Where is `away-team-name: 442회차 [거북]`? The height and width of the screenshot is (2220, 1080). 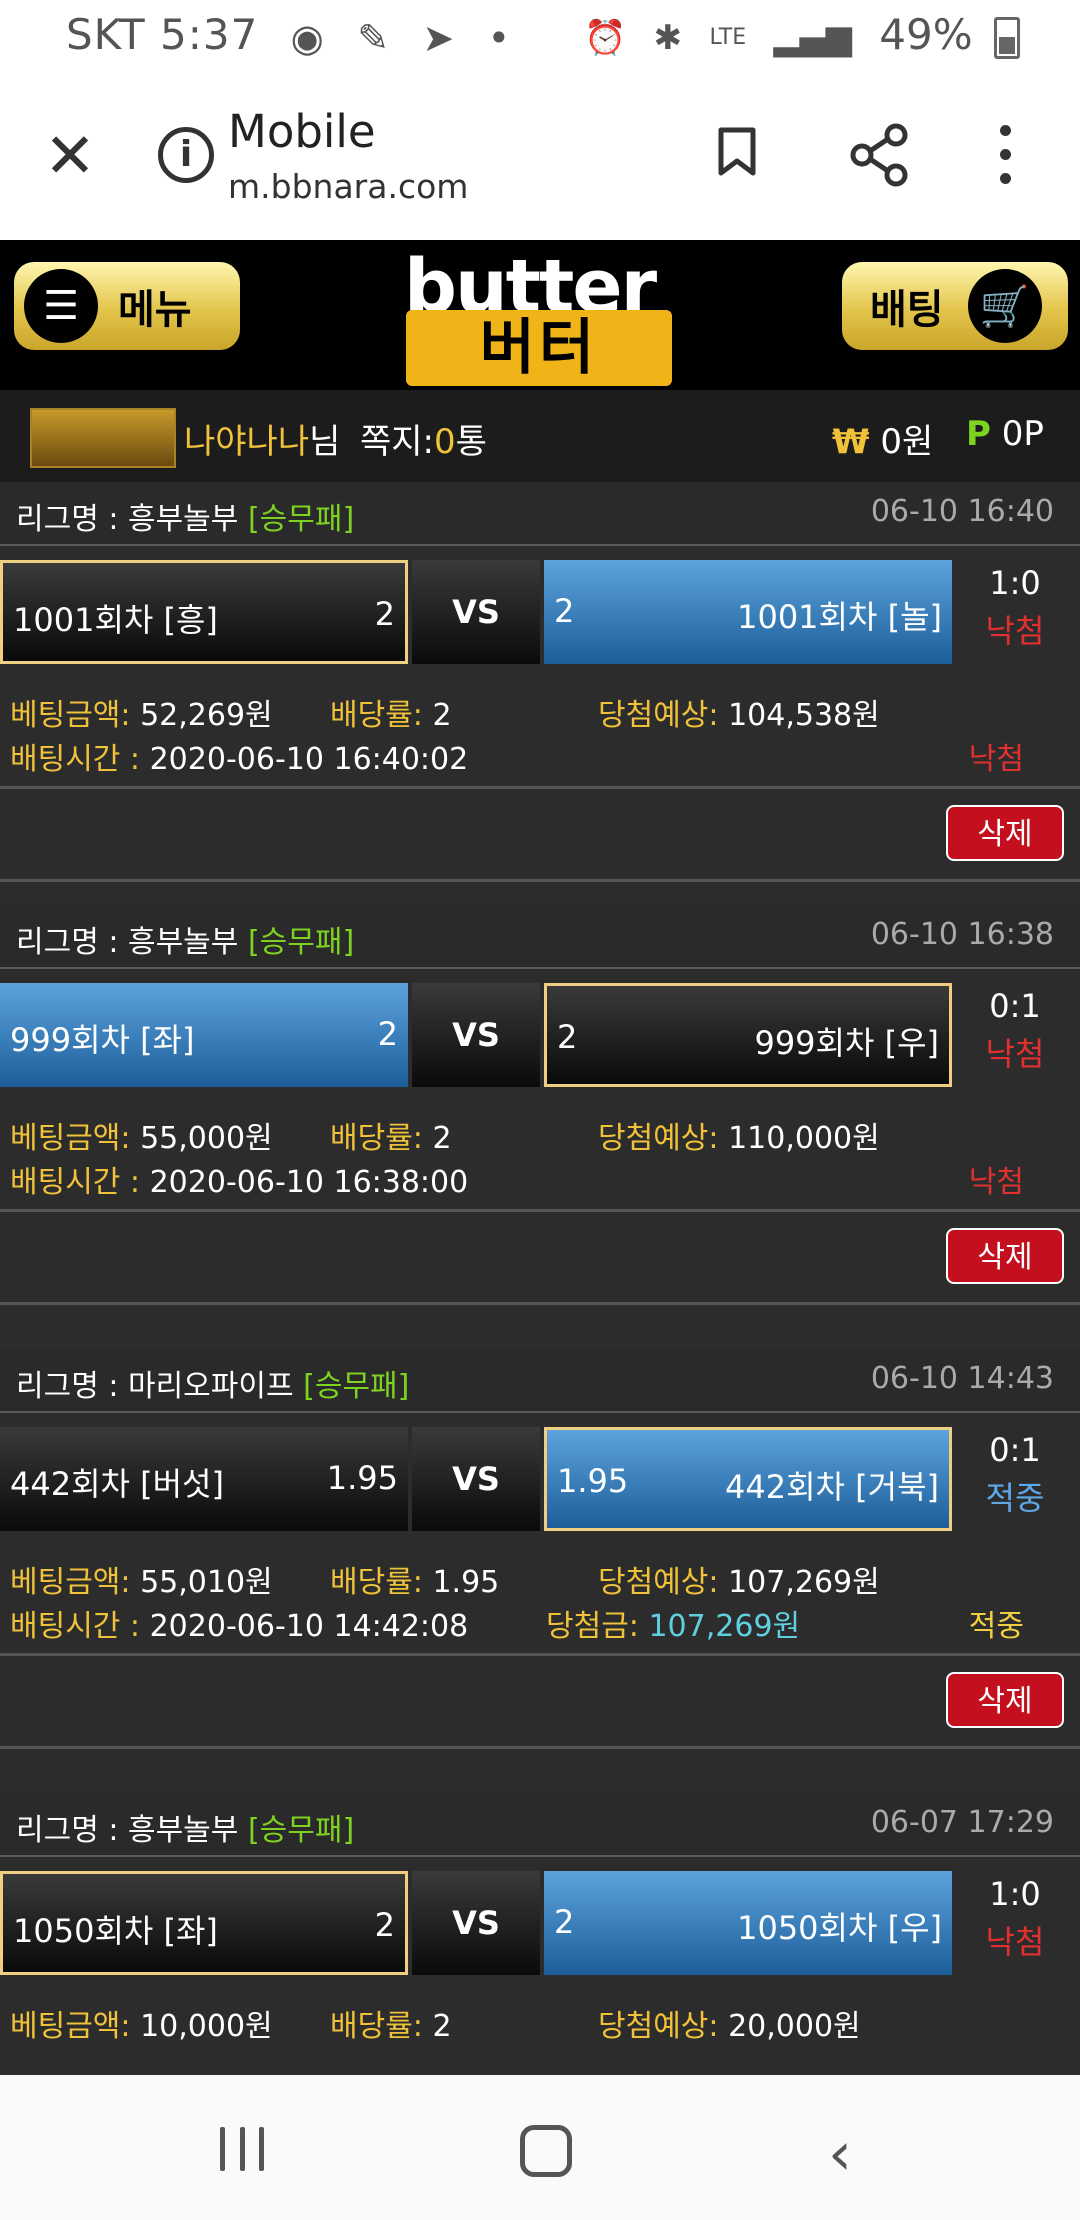
away-team-name: 442회차 [거북] is located at coordinates (832, 1487).